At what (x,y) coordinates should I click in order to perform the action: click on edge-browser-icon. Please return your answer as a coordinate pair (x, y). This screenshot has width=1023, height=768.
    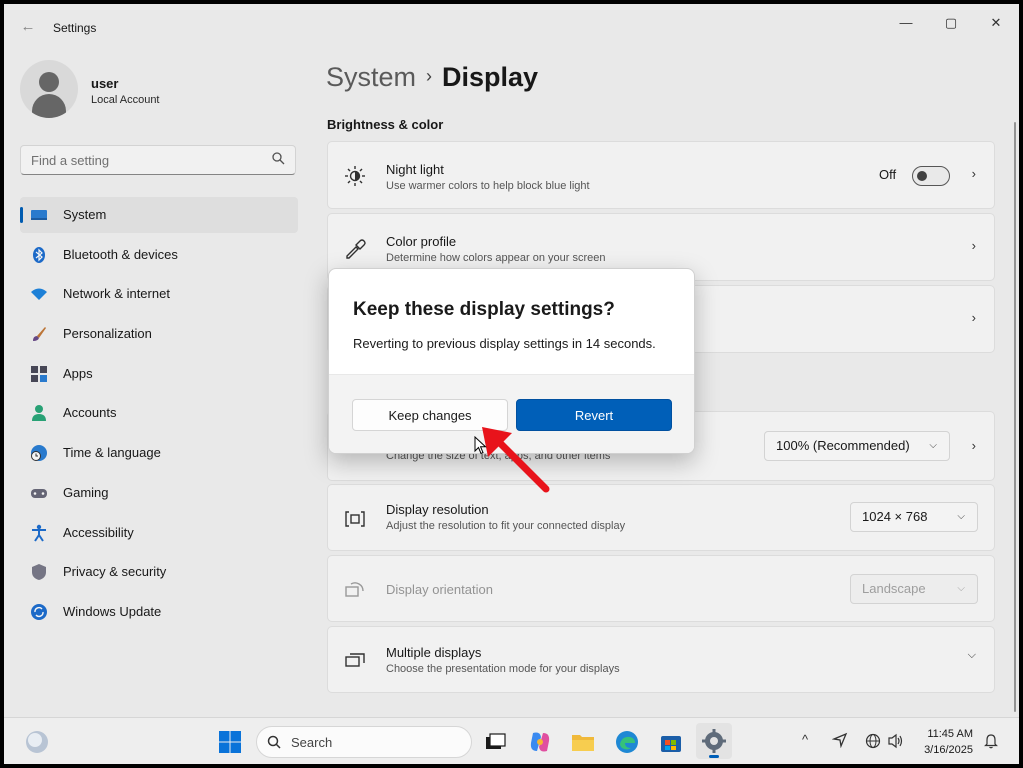
    Looking at the image, I should click on (627, 742).